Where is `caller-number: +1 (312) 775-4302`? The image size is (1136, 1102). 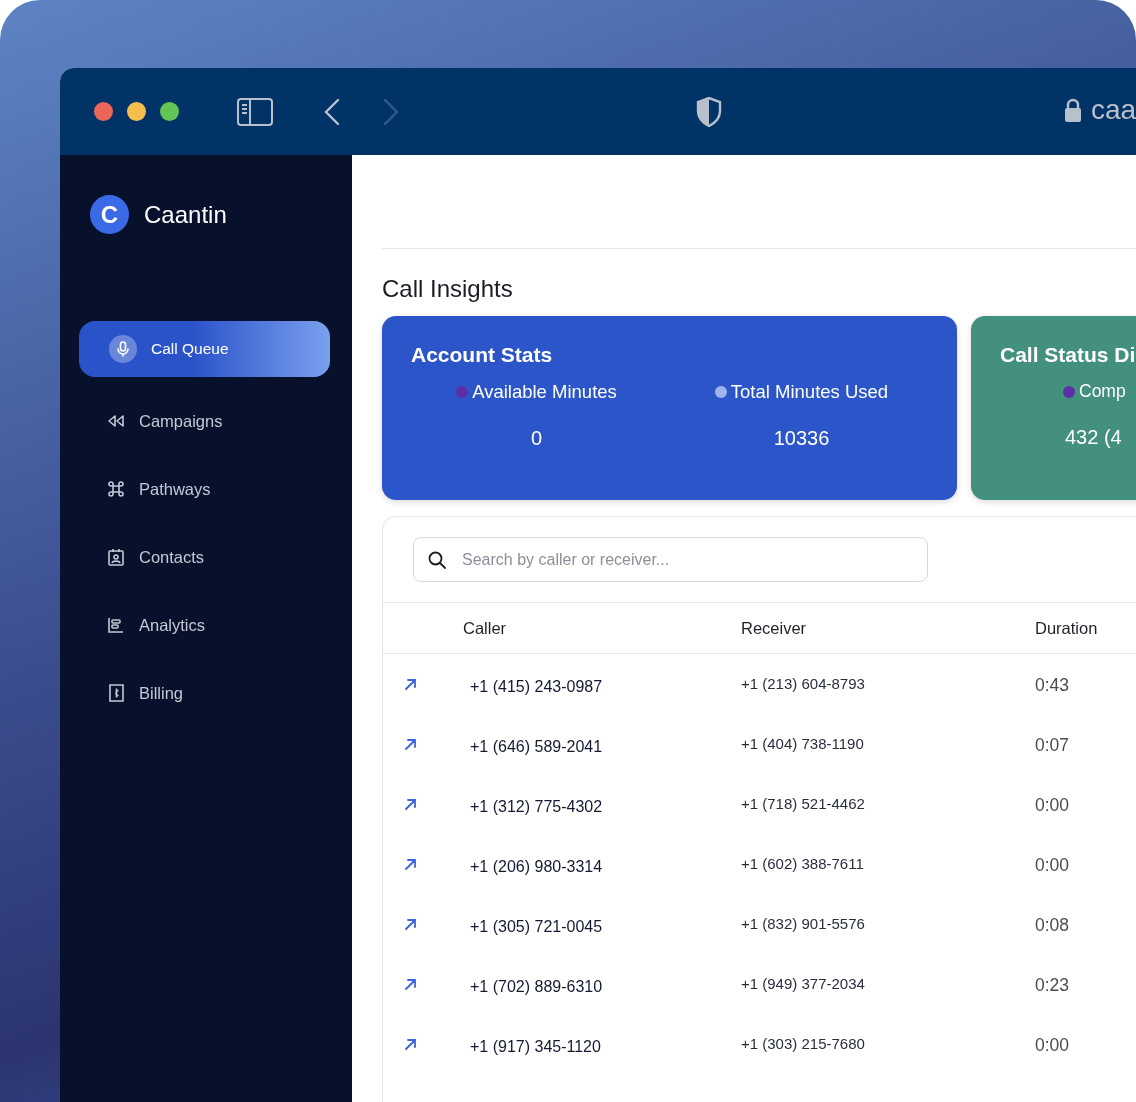 caller-number: +1 (312) 775-4302 is located at coordinates (536, 806).